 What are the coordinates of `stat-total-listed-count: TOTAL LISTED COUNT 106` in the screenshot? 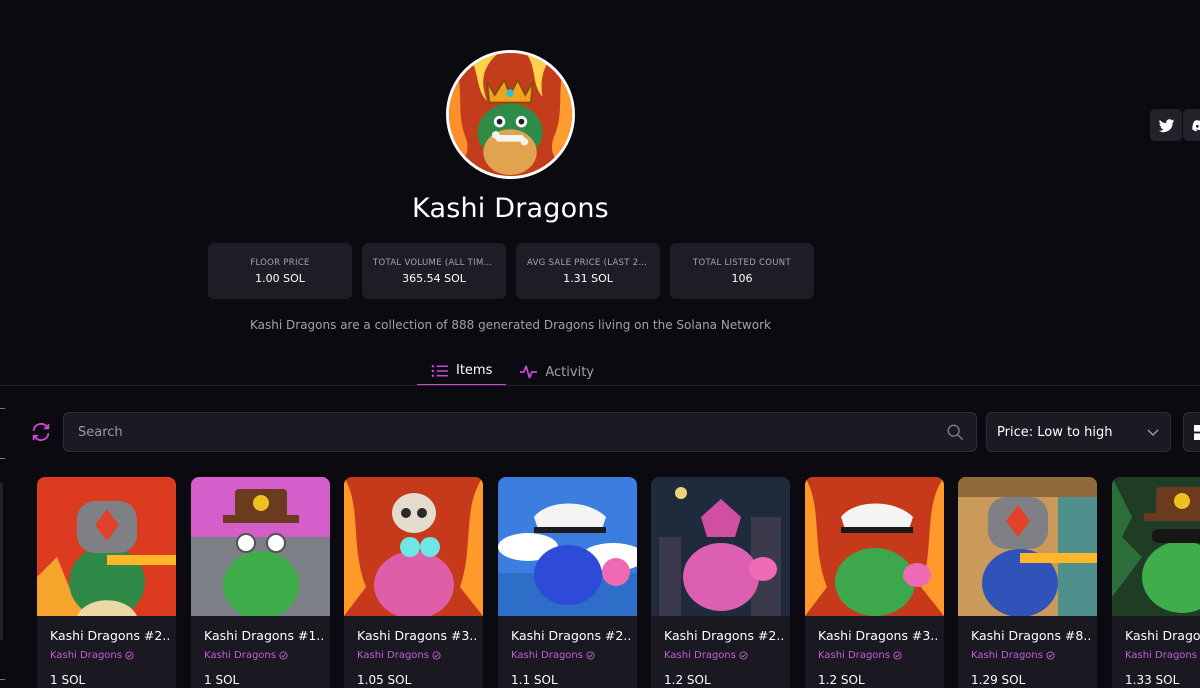 It's located at (742, 271).